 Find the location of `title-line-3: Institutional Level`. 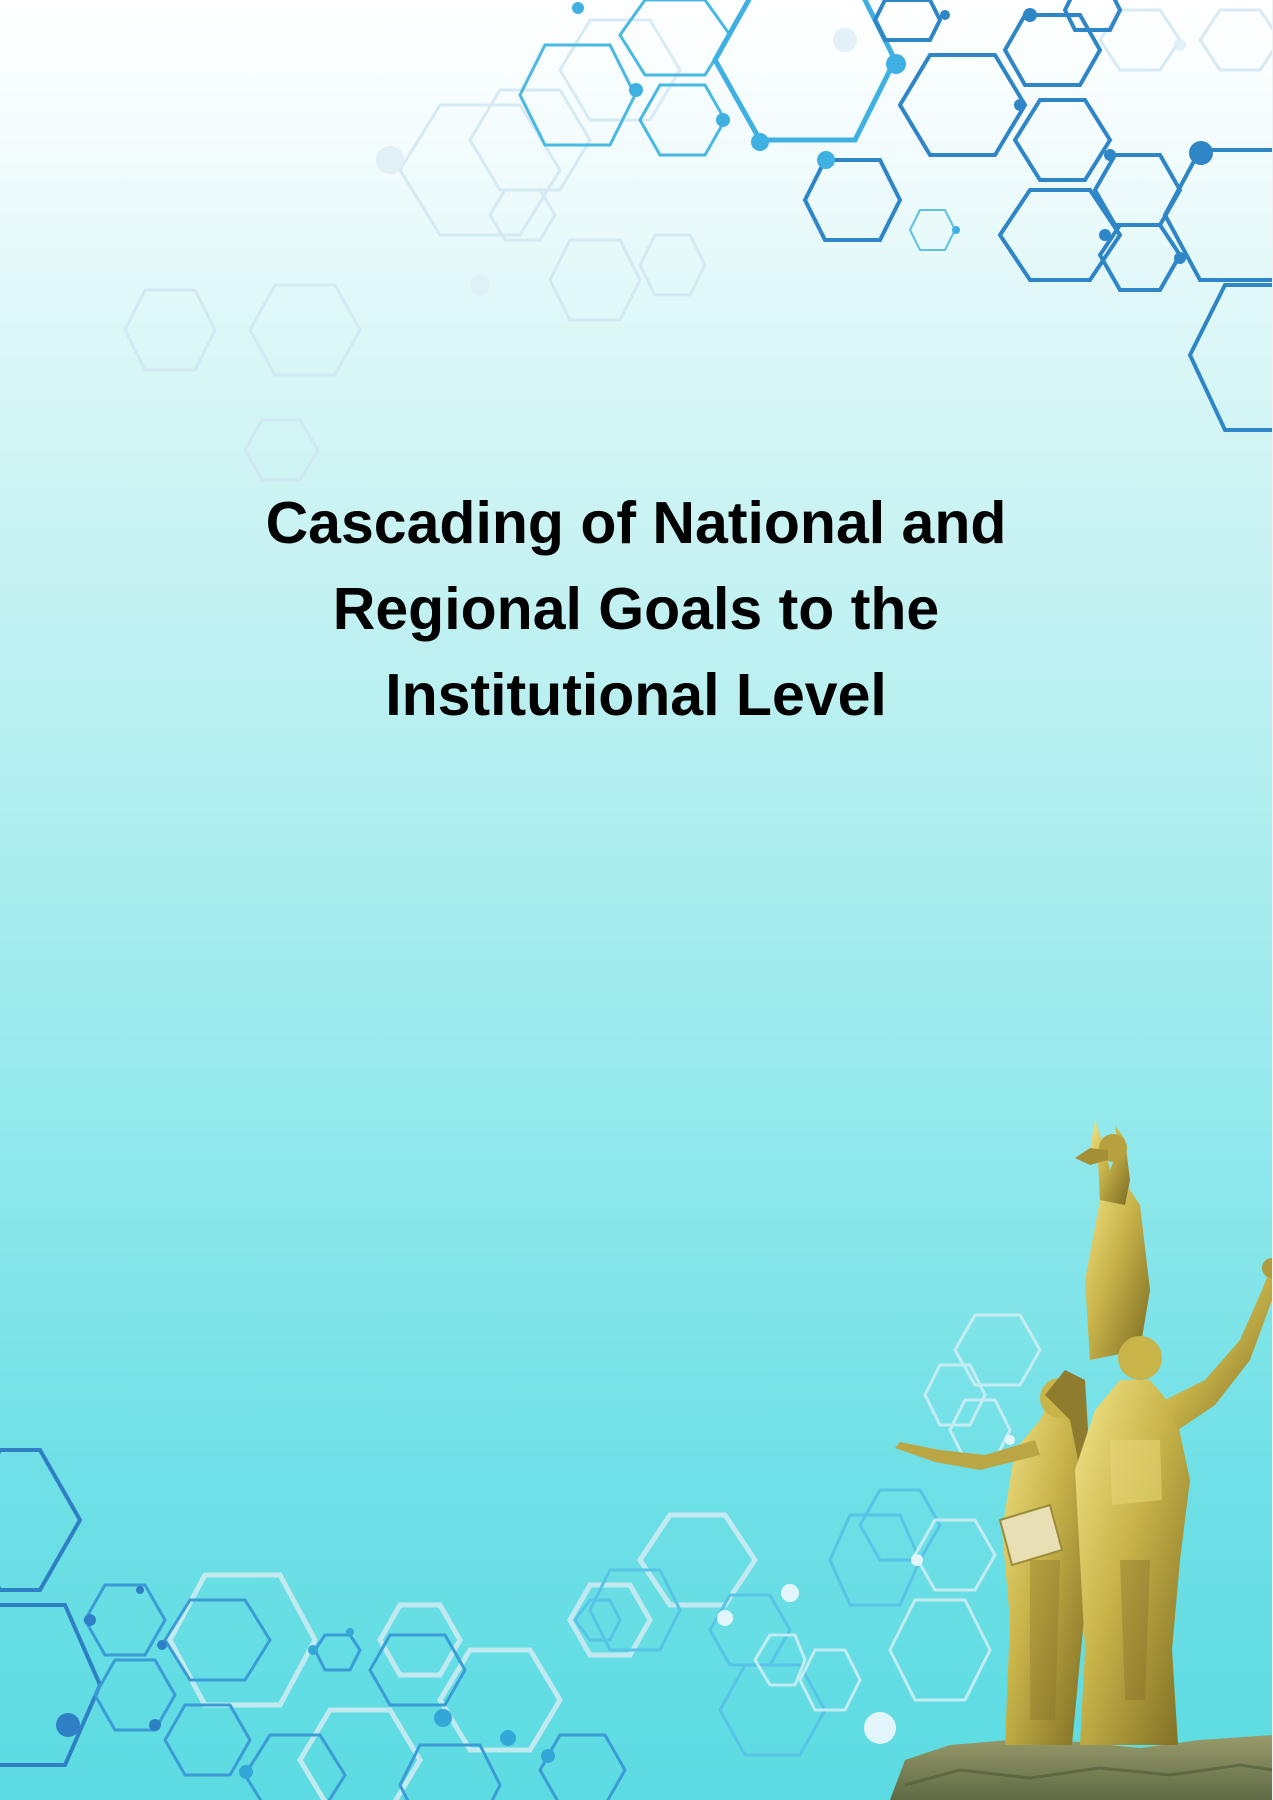

title-line-3: Institutional Level is located at coordinates (636, 695).